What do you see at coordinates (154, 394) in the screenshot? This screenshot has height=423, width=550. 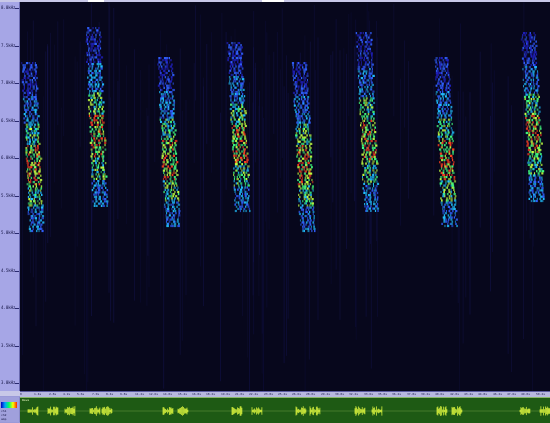 I see `time-tick-label: 12.6s` at bounding box center [154, 394].